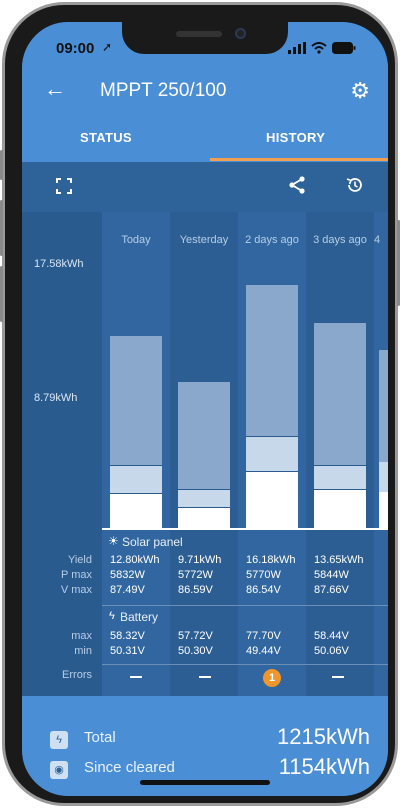 Image resolution: width=400 pixels, height=808 pixels. Describe the element at coordinates (377, 240) in the screenshot. I see `day-label-partial: 4` at that location.